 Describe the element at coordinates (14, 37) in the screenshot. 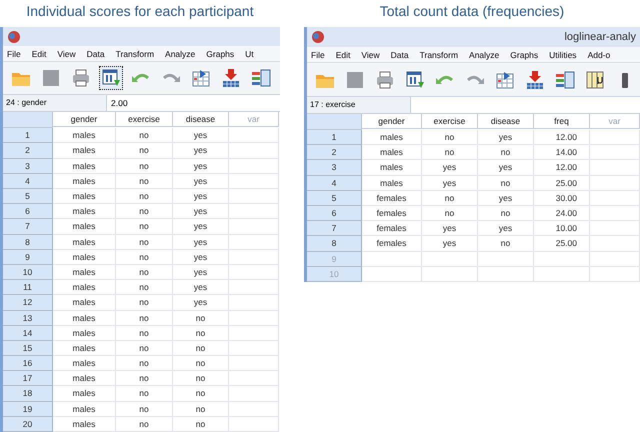

I see `app-icon` at that location.